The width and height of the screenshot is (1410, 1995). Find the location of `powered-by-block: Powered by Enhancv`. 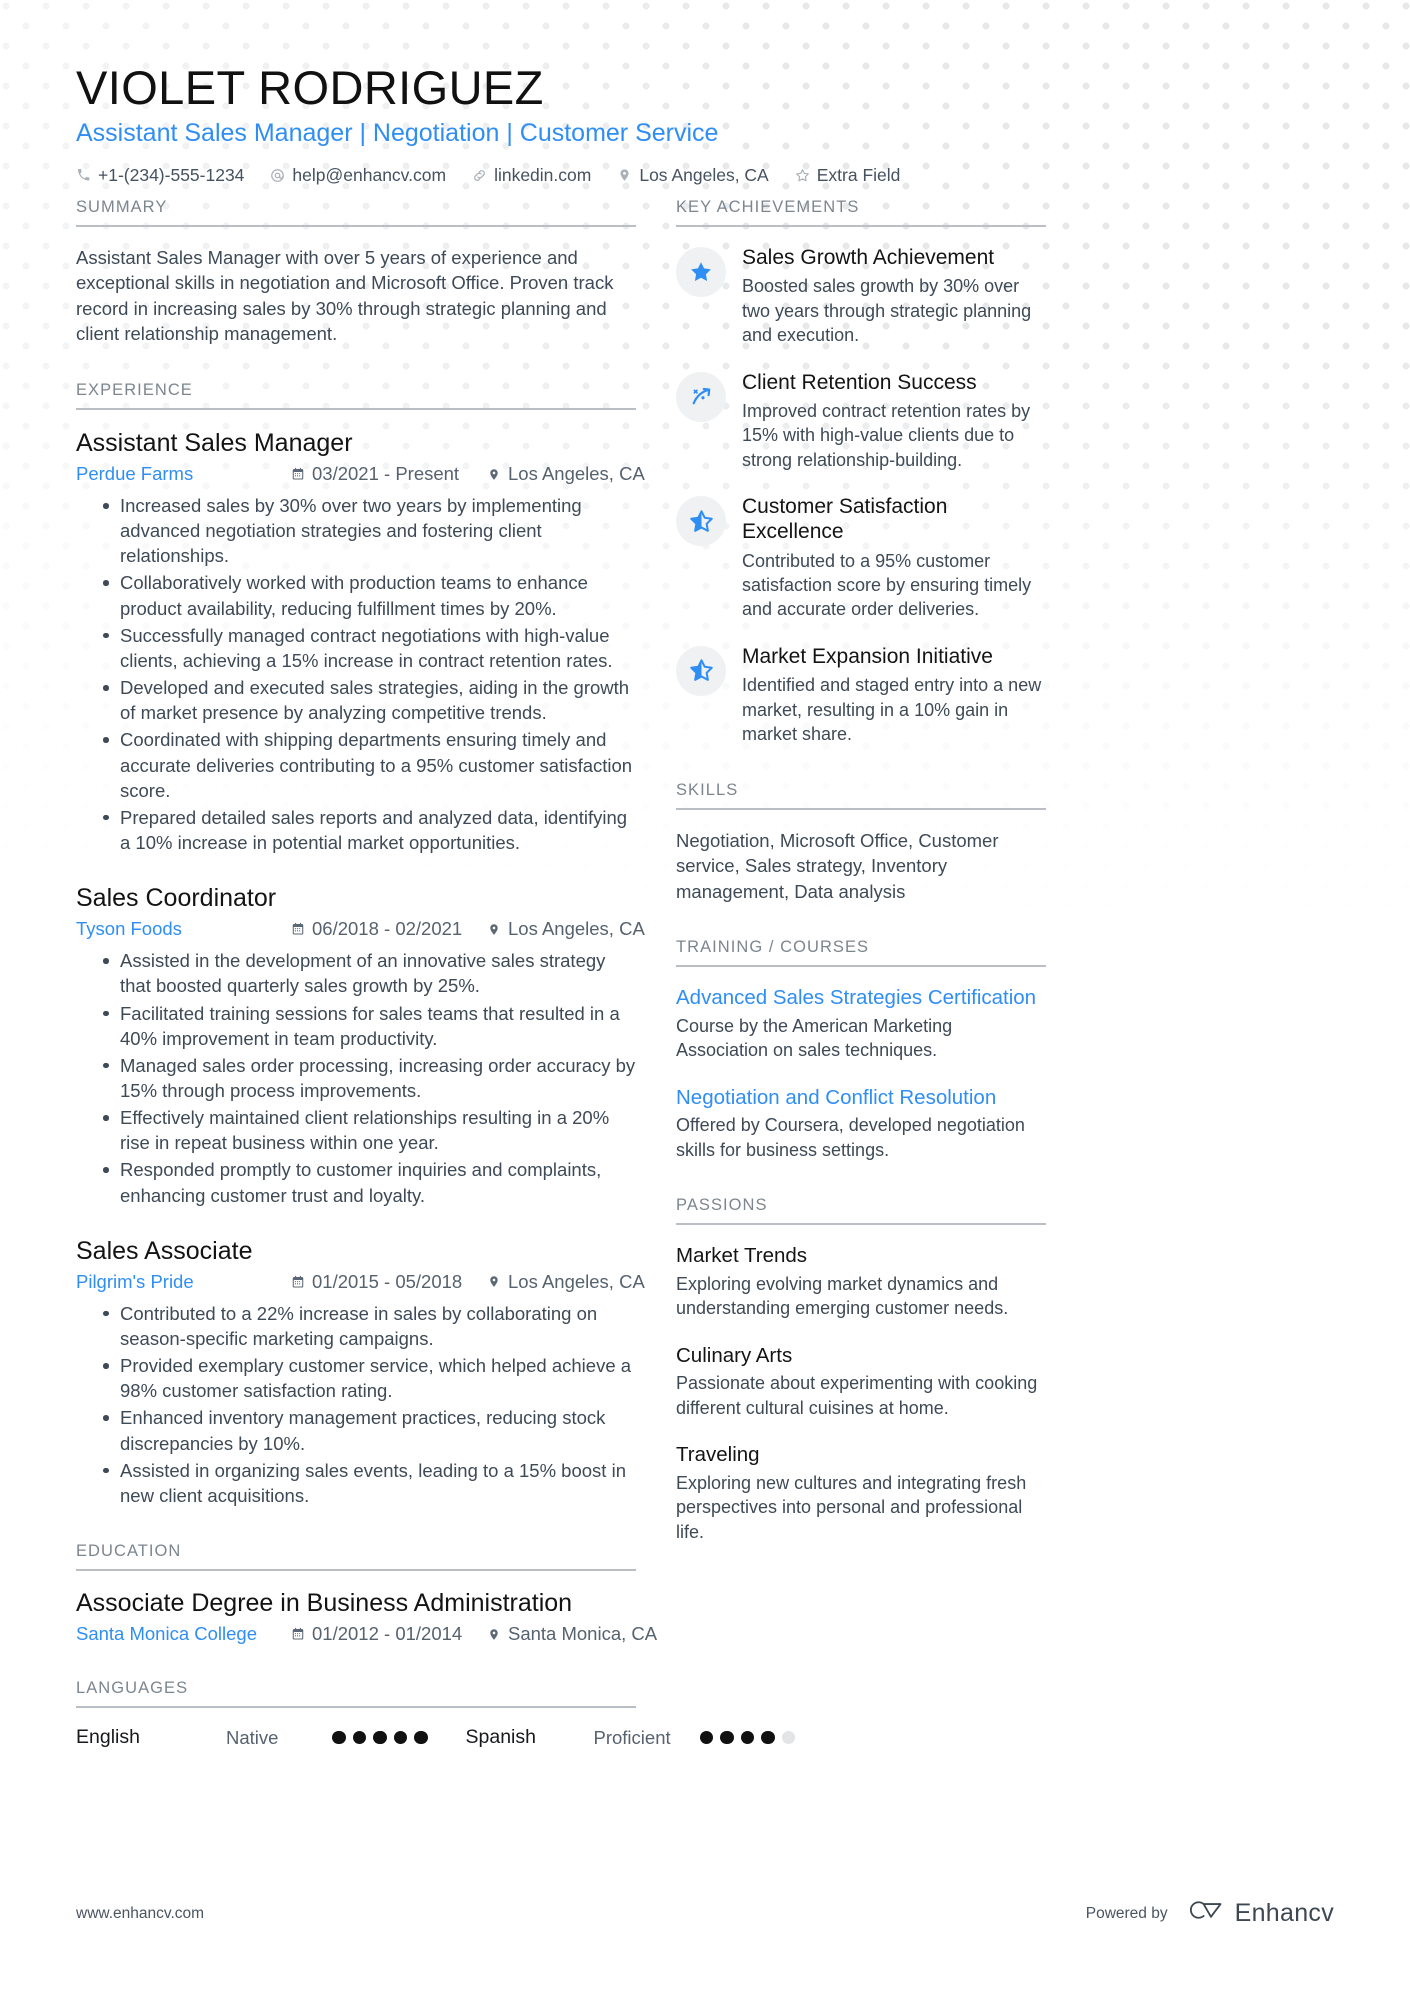

powered-by-block: Powered by Enhancv is located at coordinates (1210, 1913).